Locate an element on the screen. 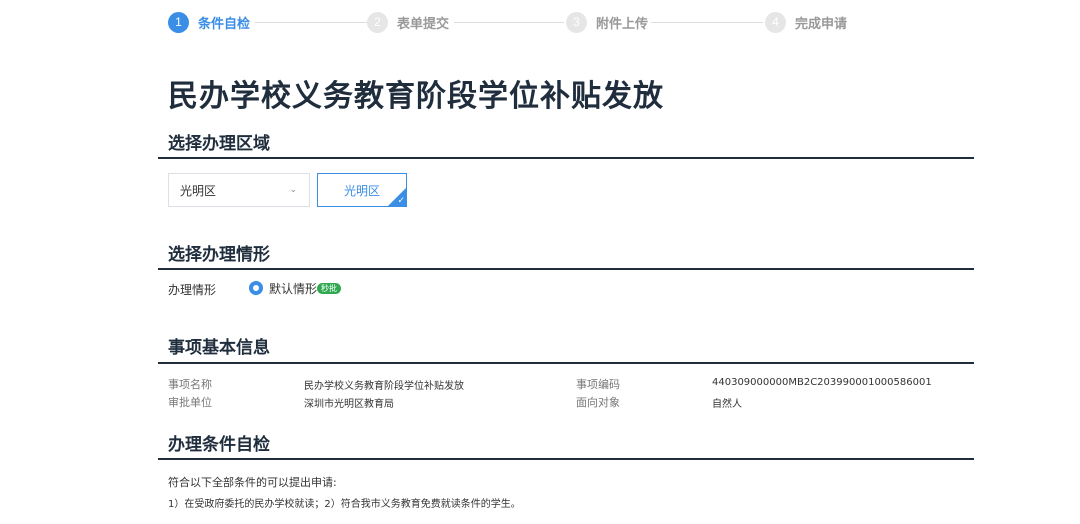 The width and height of the screenshot is (1080, 524). step-label: 条件自检 is located at coordinates (224, 24).